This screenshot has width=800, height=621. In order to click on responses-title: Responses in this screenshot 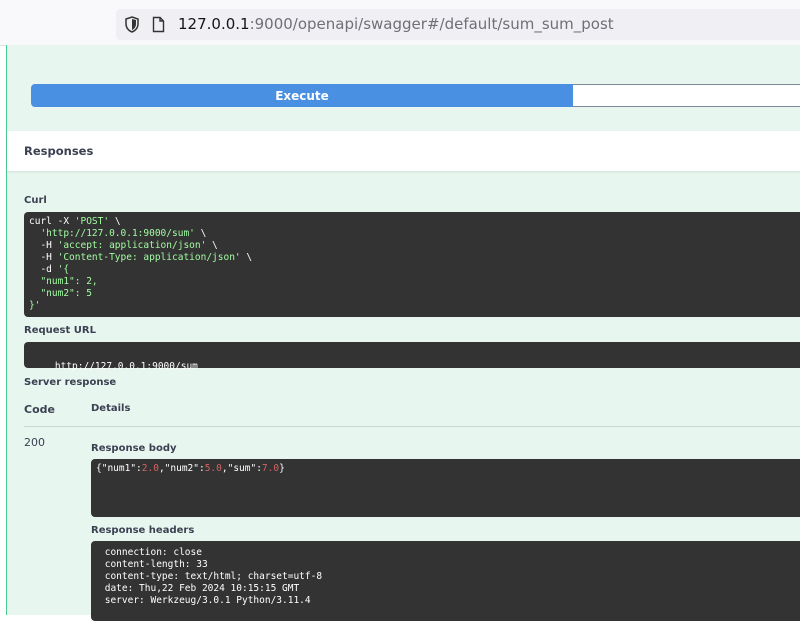, I will do `click(59, 151)`.